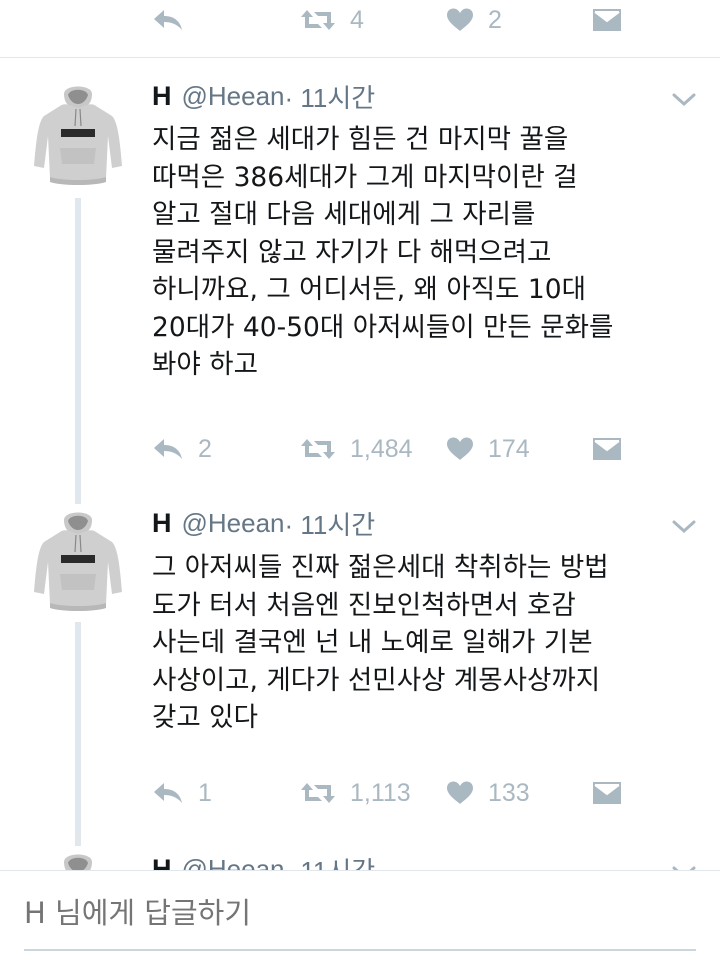 This screenshot has height=961, width=720. I want to click on reply-button: 1, so click(182, 793).